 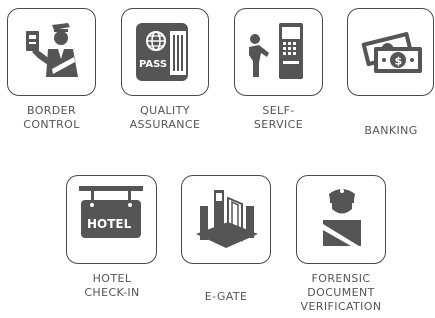 I want to click on label-quality-assurance: QUALITY ASSURANCE, so click(x=165, y=117).